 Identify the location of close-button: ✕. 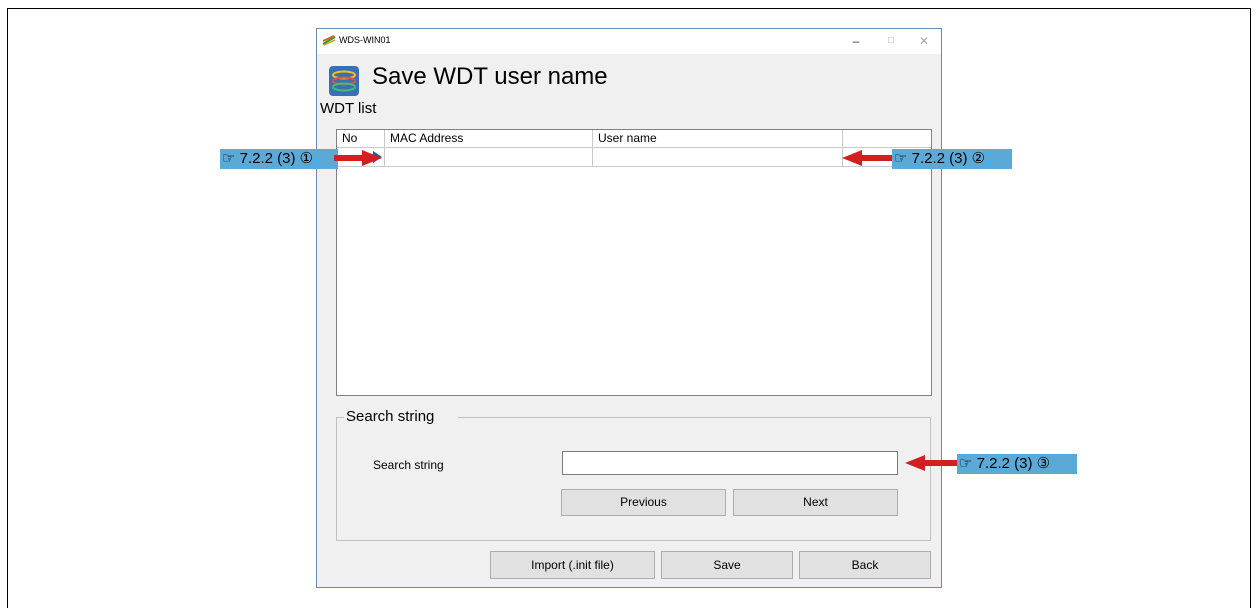
(924, 41).